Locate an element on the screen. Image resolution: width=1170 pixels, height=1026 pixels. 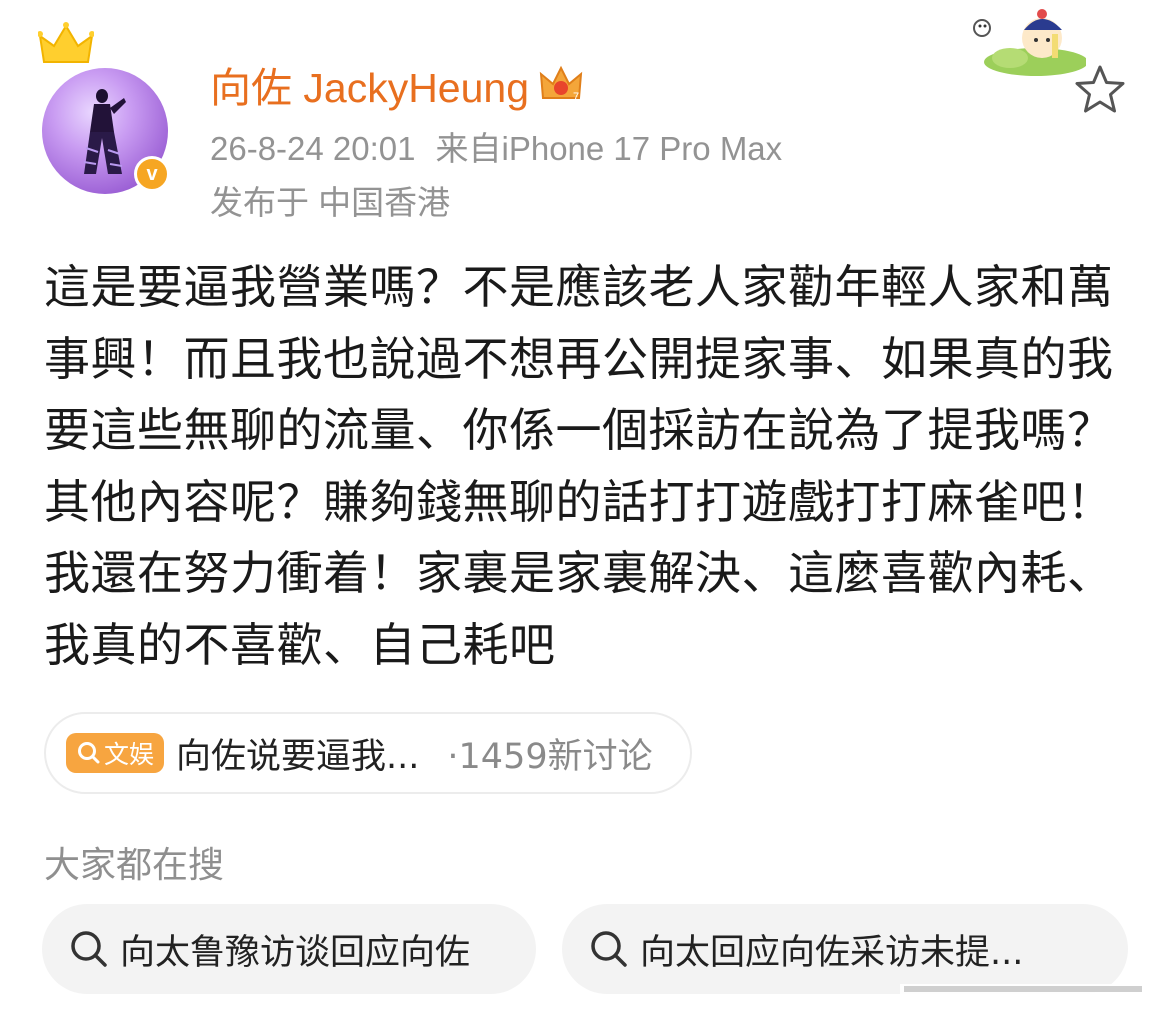
search-suggestion: 向太鲁豫访谈回应向佐 is located at coordinates (289, 949).